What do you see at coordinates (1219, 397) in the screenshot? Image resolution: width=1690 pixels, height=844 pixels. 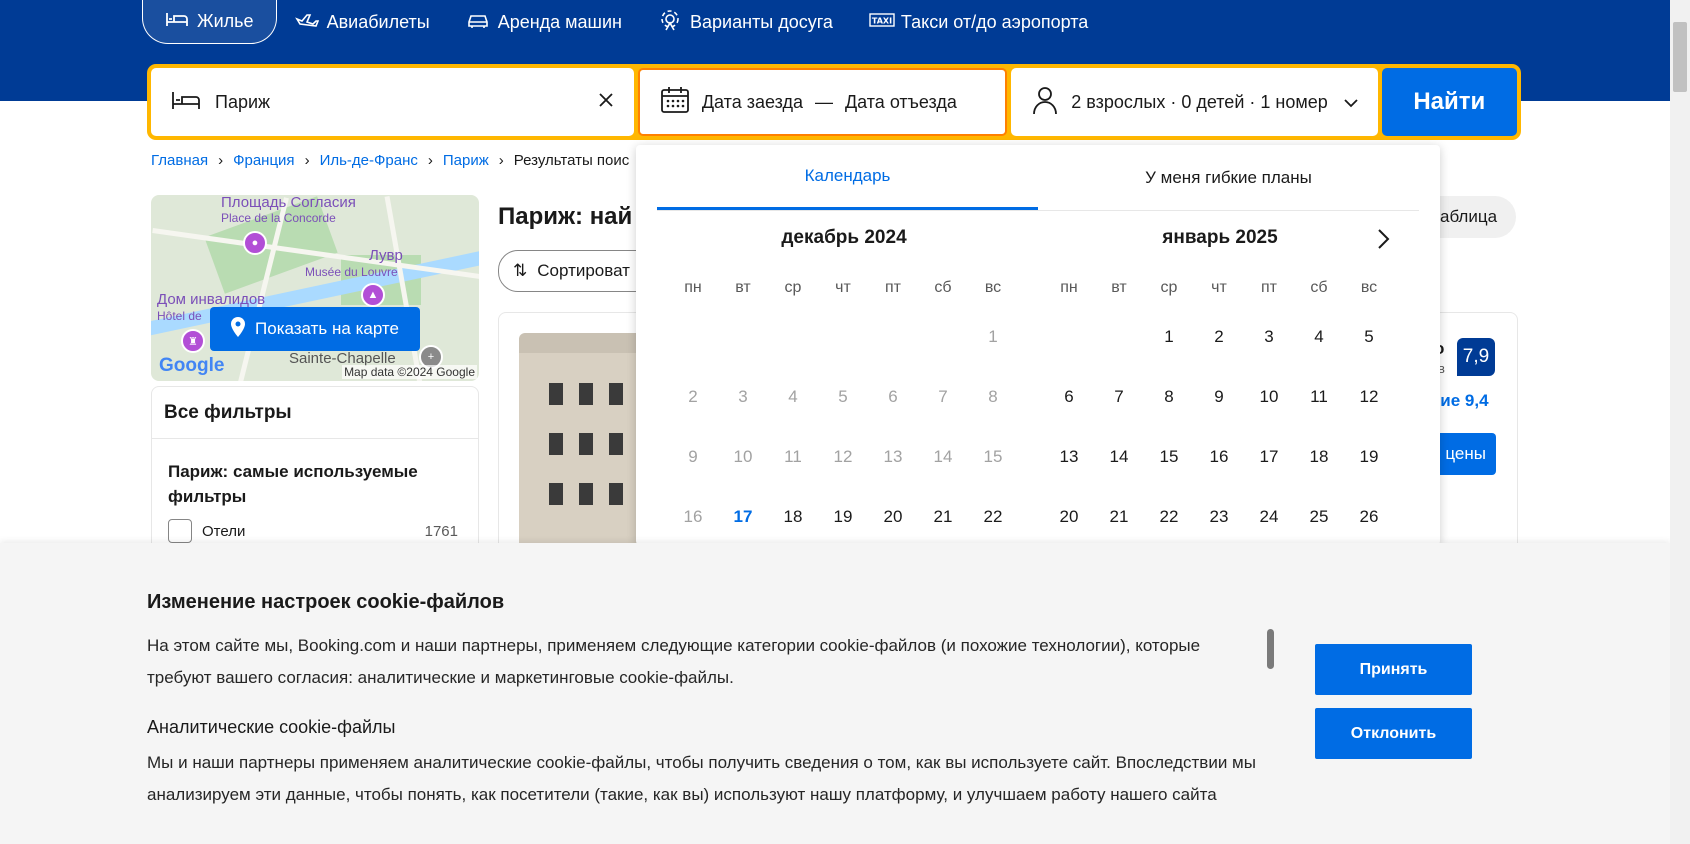 I see `calendar-day: 9` at bounding box center [1219, 397].